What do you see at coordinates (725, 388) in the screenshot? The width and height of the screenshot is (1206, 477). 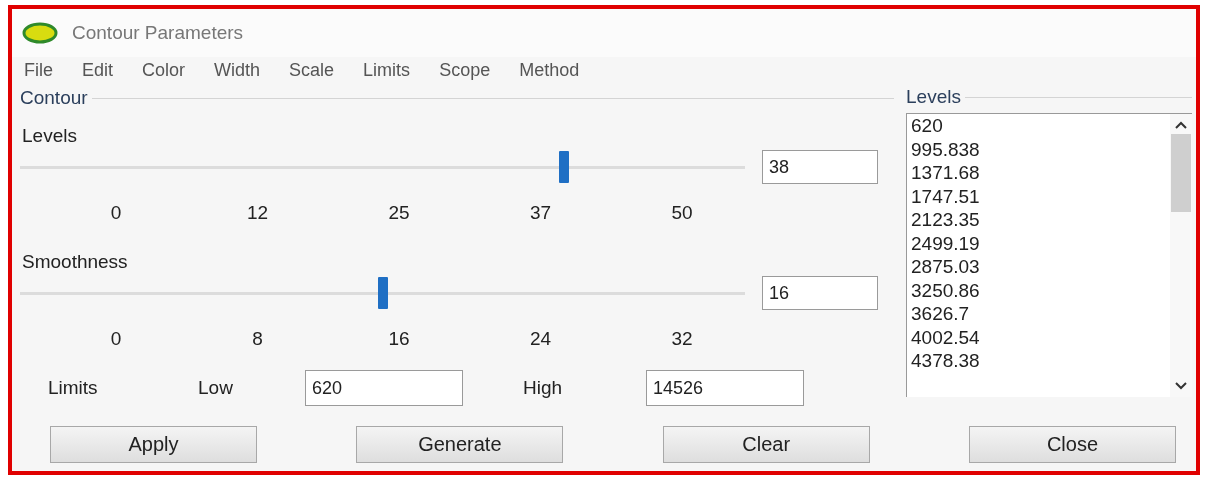 I see `high-field: 14526` at bounding box center [725, 388].